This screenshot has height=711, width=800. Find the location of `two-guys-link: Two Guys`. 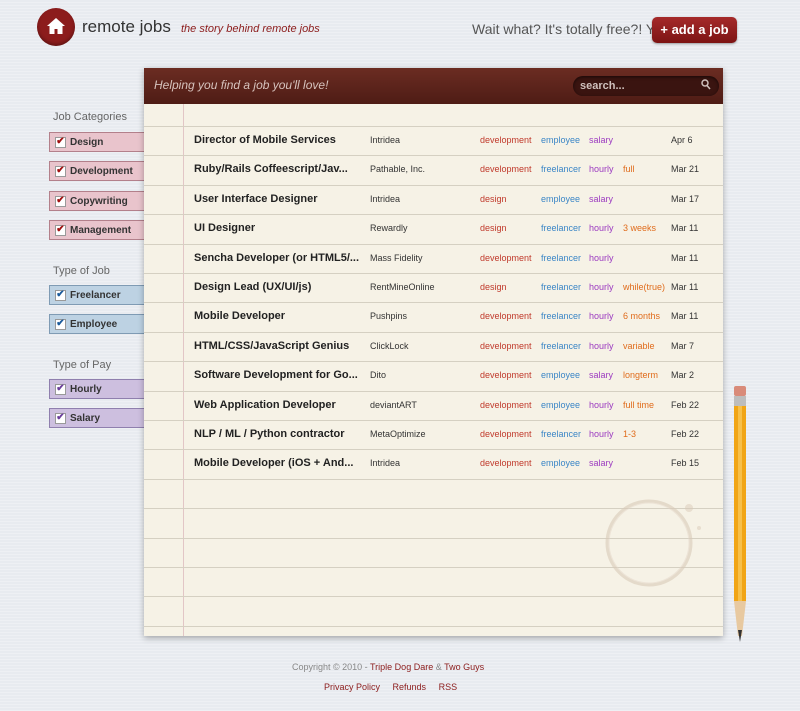

two-guys-link: Two Guys is located at coordinates (464, 667).